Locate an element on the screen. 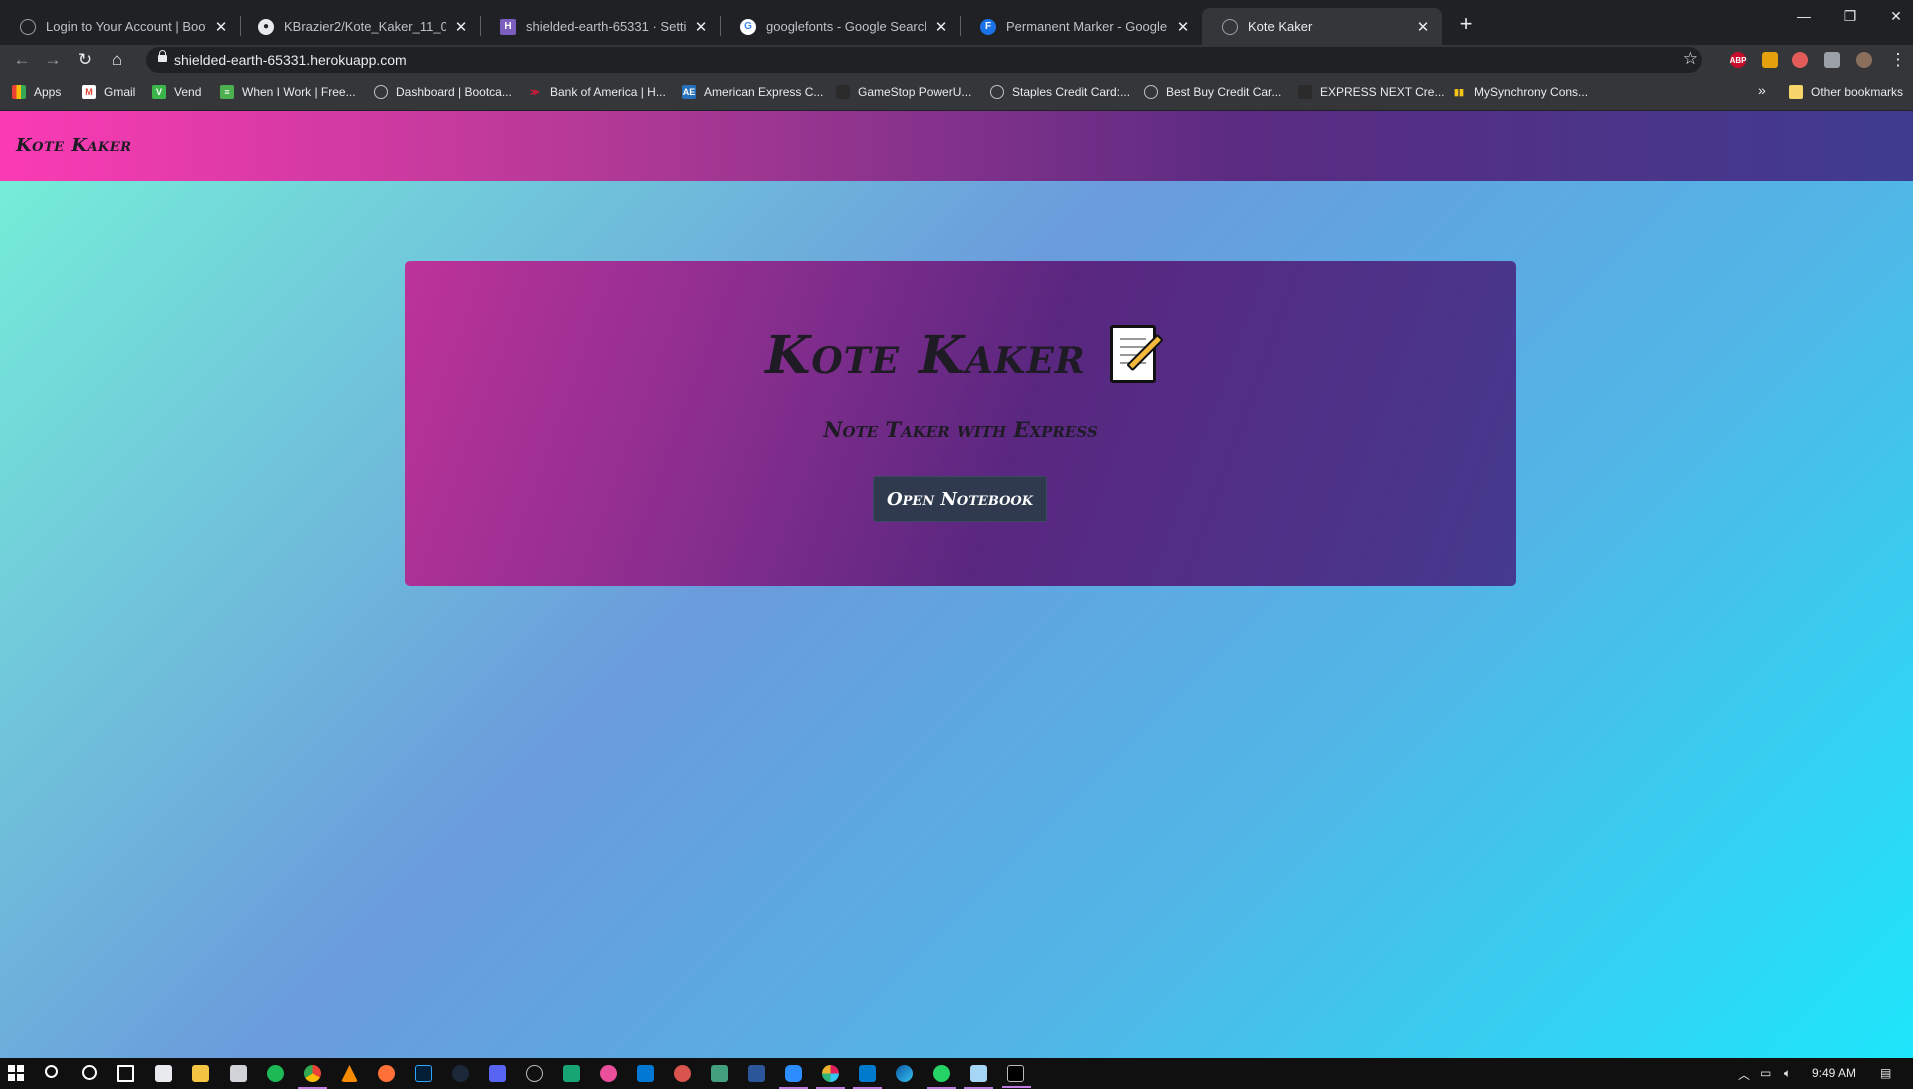 This screenshot has height=1089, width=1913. url-text: shielded-earth-65331.herokuapp.com is located at coordinates (290, 60).